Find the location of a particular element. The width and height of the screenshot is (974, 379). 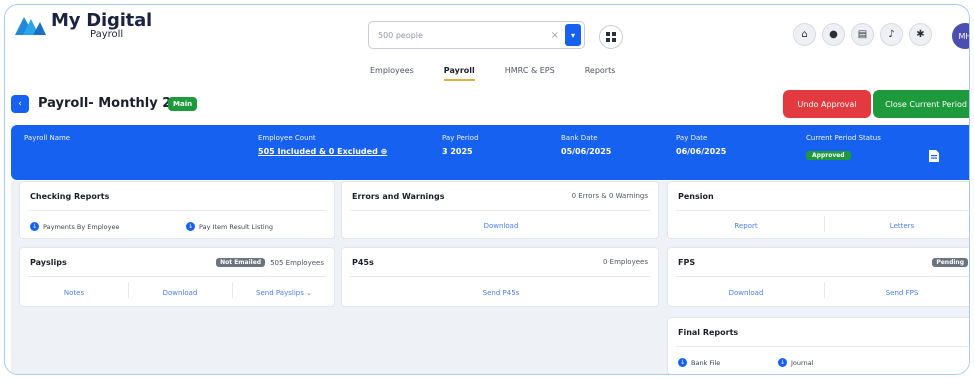

info-icon: ⊕ is located at coordinates (384, 151).